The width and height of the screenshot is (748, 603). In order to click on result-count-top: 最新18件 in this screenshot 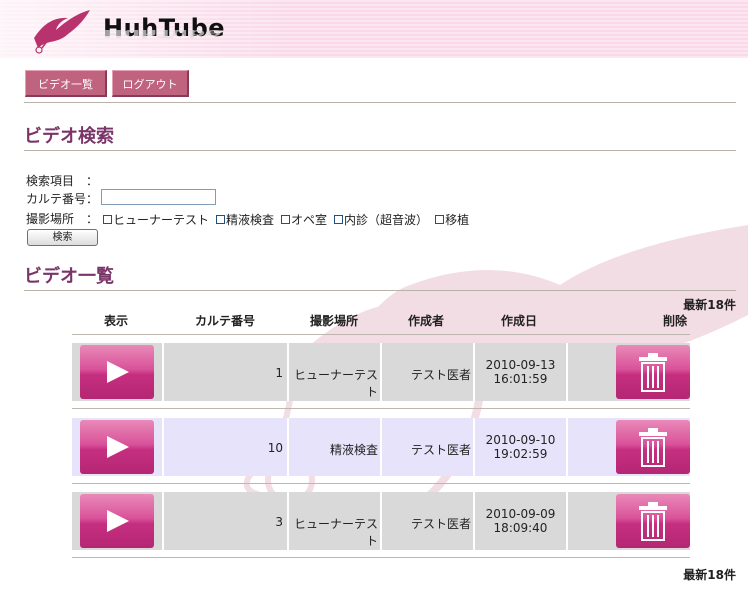, I will do `click(709, 305)`.